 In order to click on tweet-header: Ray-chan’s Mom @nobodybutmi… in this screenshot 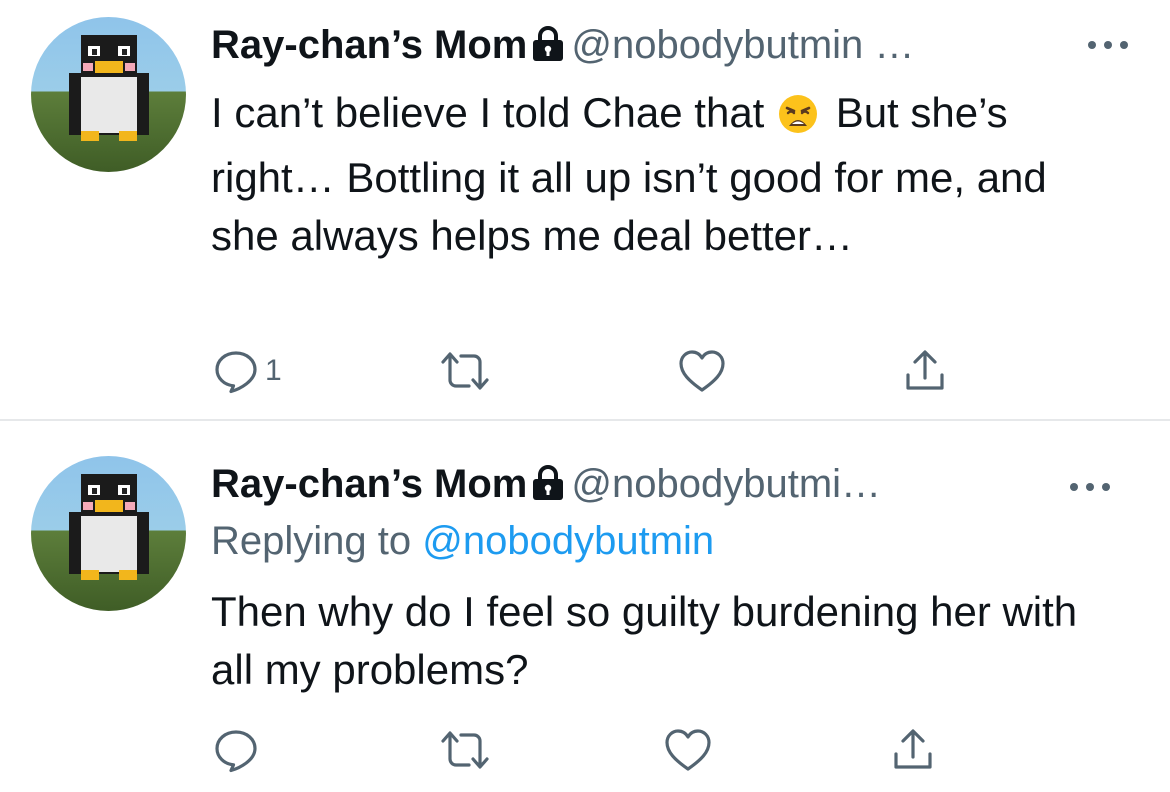, I will do `click(546, 484)`.